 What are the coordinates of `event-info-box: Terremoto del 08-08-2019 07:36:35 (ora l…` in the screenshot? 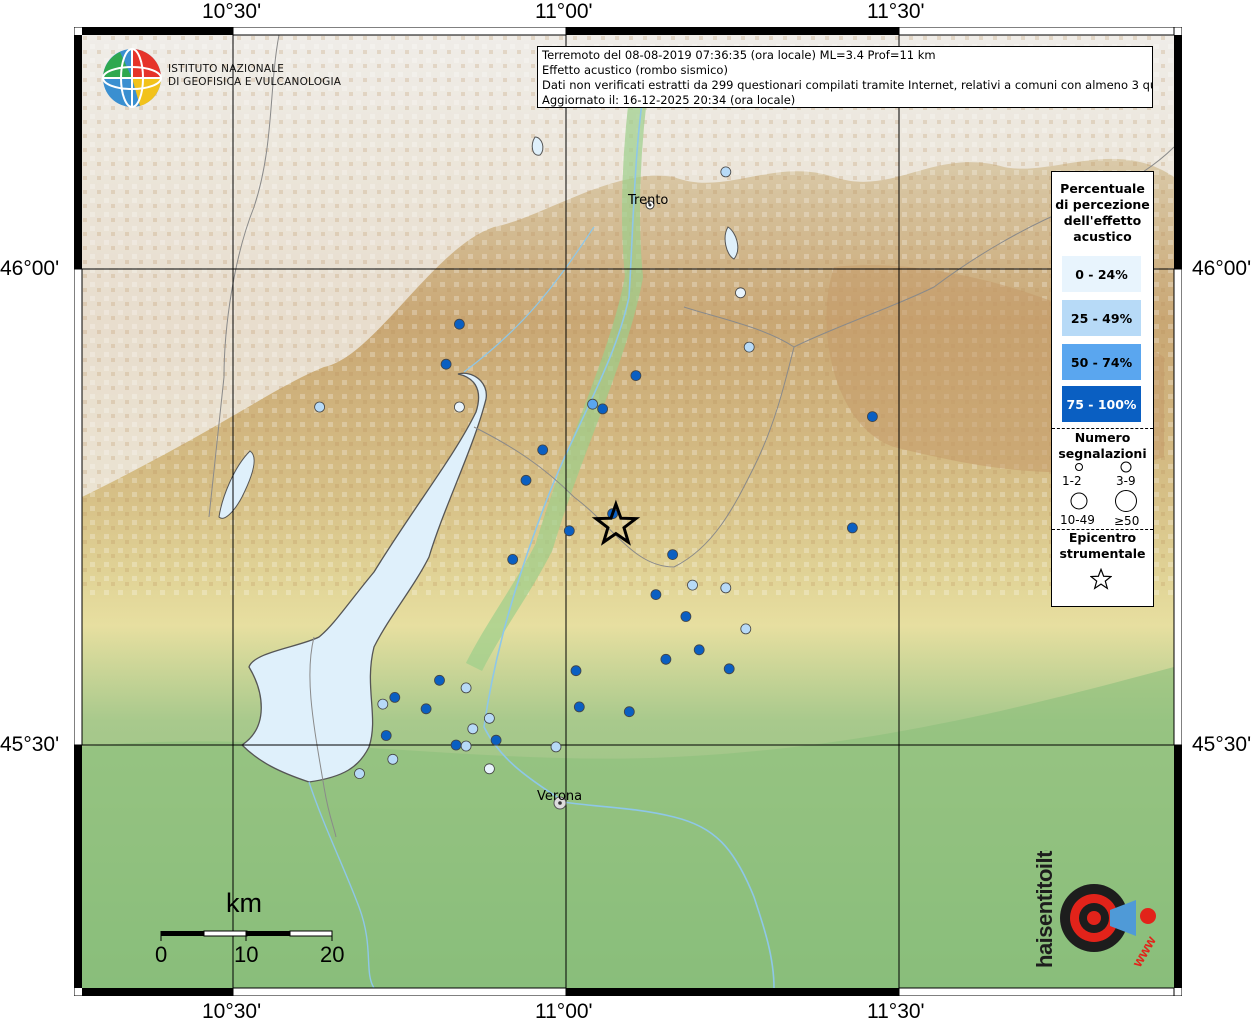 It's located at (845, 77).